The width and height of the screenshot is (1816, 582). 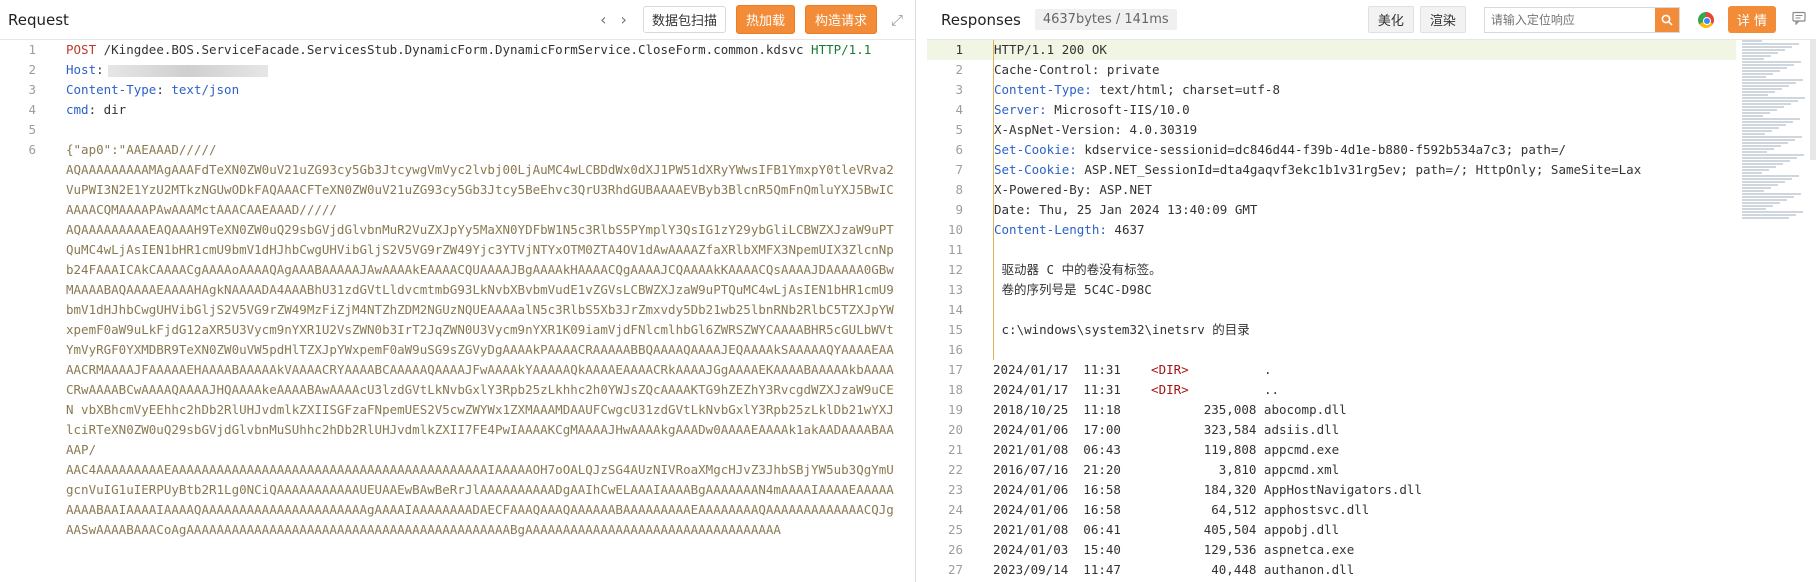 I want to click on response-title: Responses, so click(x=981, y=19).